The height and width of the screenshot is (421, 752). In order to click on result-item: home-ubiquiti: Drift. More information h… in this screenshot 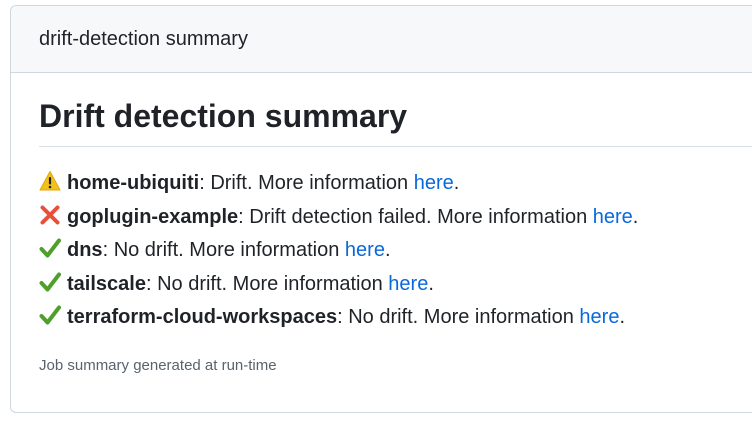, I will do `click(395, 184)`.